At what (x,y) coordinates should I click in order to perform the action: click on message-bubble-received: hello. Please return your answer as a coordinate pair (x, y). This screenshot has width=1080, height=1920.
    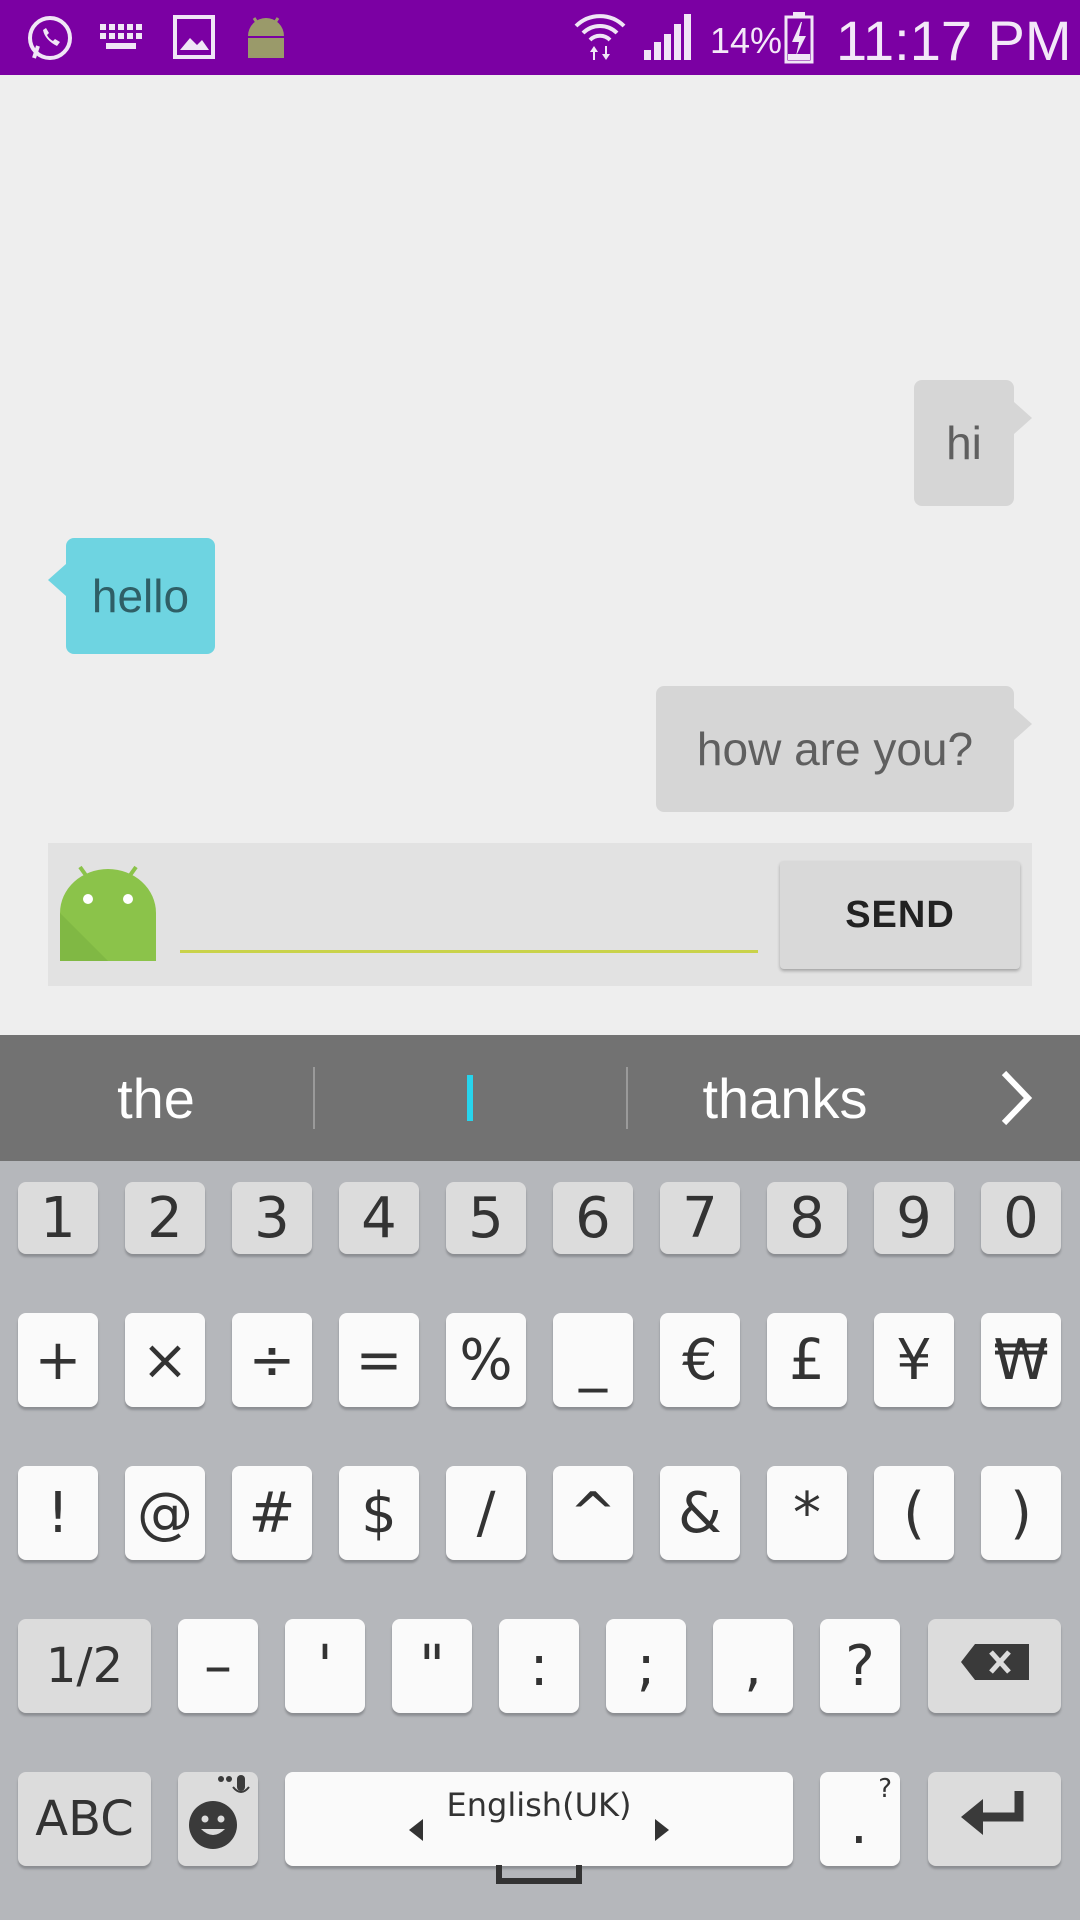
    Looking at the image, I should click on (131, 596).